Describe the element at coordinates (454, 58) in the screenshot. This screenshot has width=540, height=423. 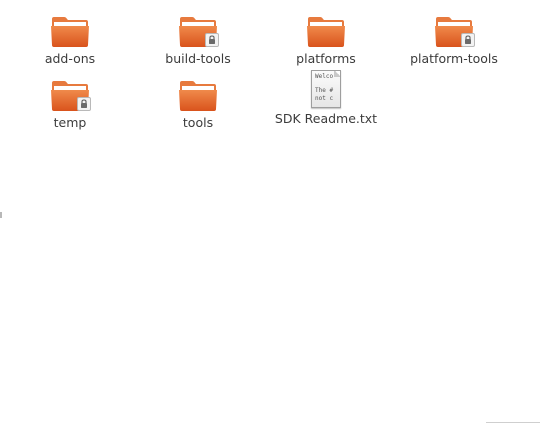
I see `item-label: platform-tools` at that location.